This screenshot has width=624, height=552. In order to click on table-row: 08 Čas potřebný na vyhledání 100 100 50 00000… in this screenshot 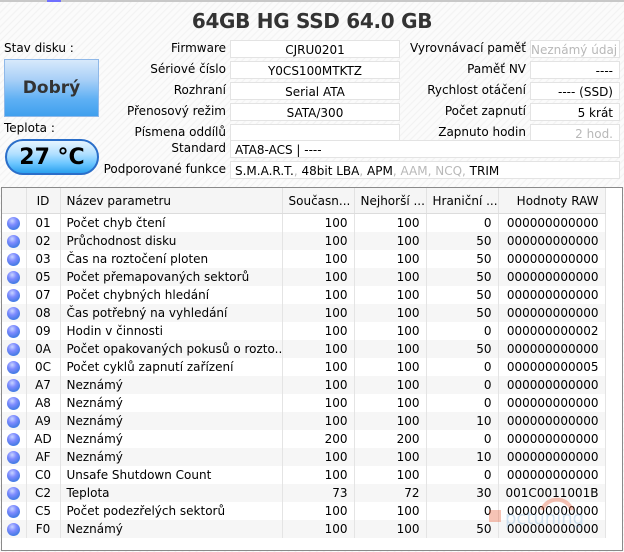, I will do `click(304, 313)`.